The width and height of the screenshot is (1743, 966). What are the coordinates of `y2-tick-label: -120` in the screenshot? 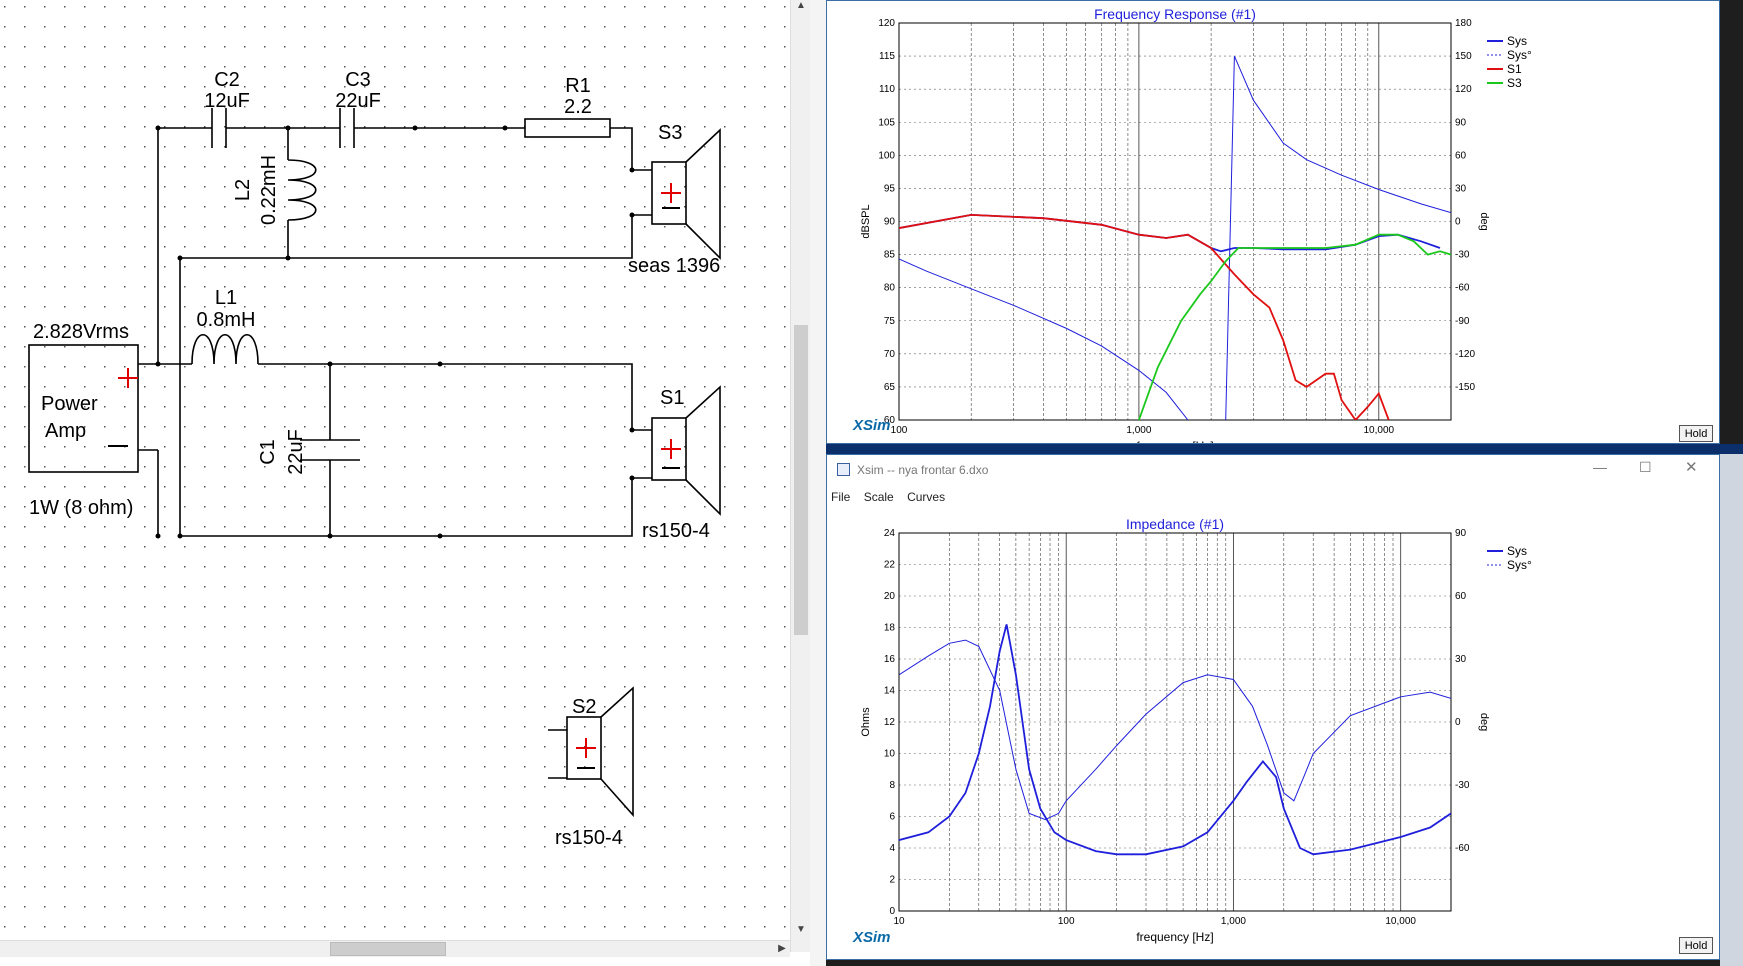 It's located at (1465, 354).